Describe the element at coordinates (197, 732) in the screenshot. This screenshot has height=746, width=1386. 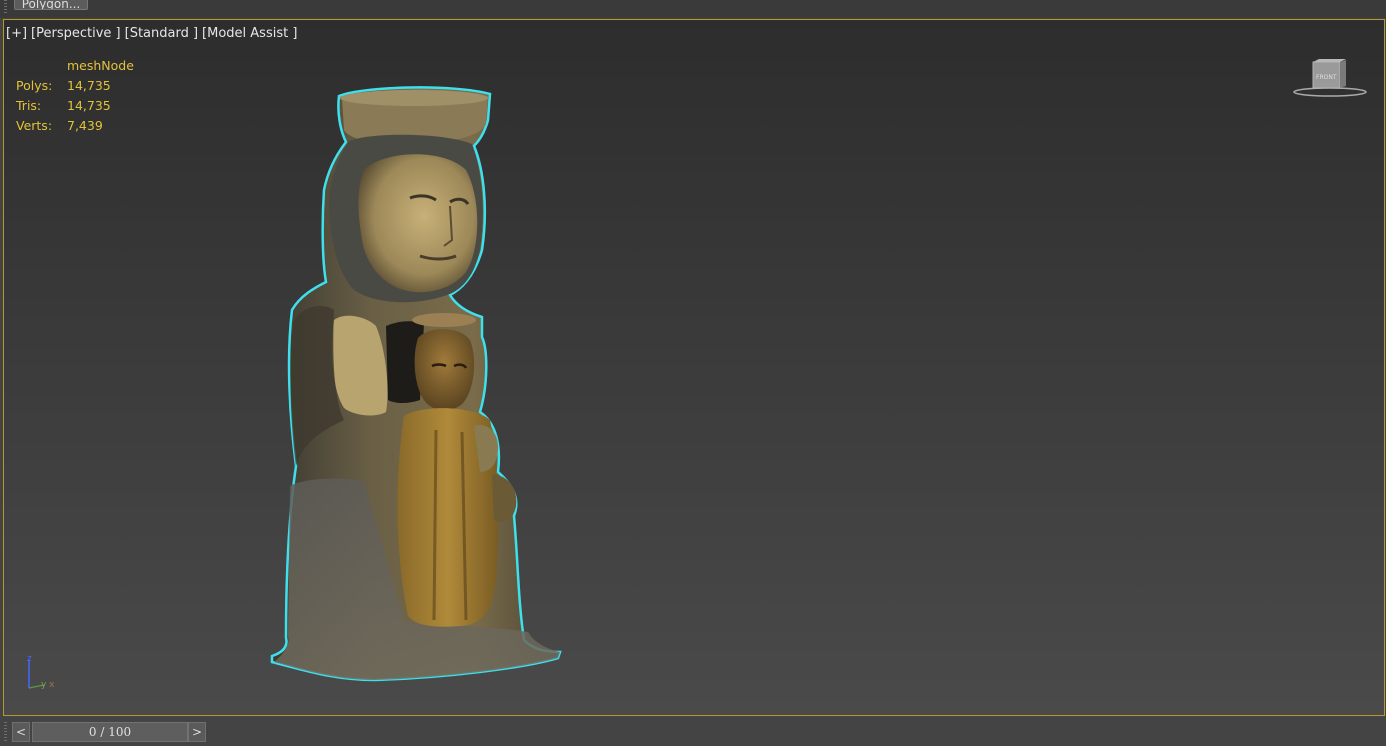
I see `next-frame-button: >` at that location.